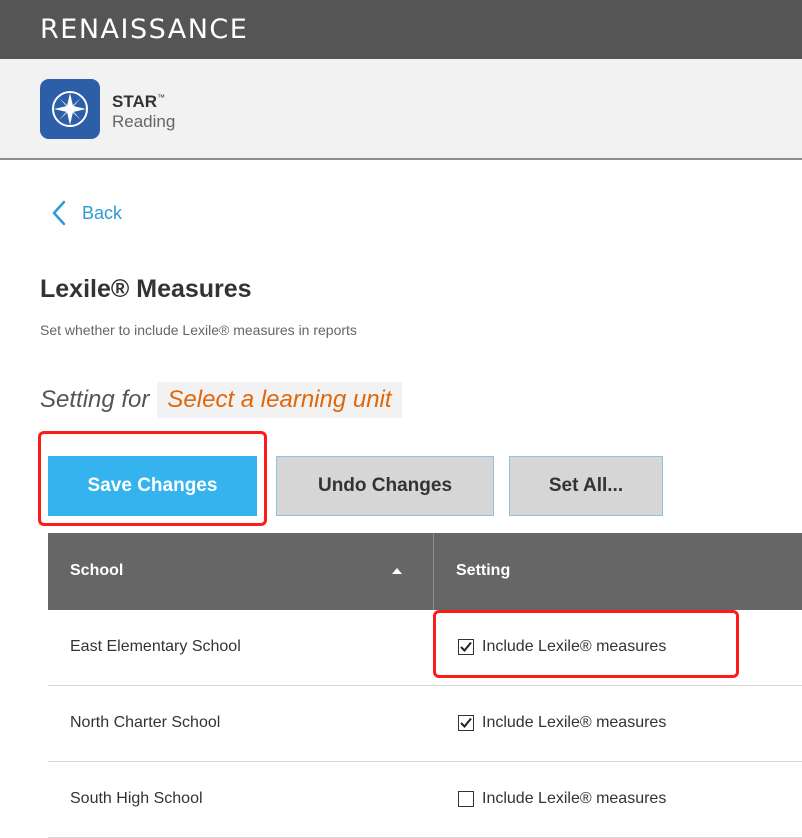 The width and height of the screenshot is (802, 838). I want to click on brand-logo: RENAISSANCE, so click(144, 29).